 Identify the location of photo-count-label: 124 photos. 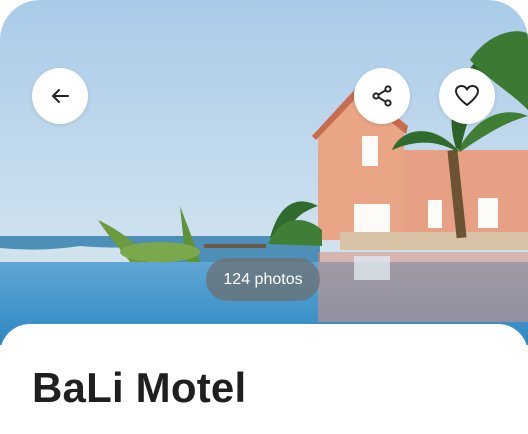
(263, 279).